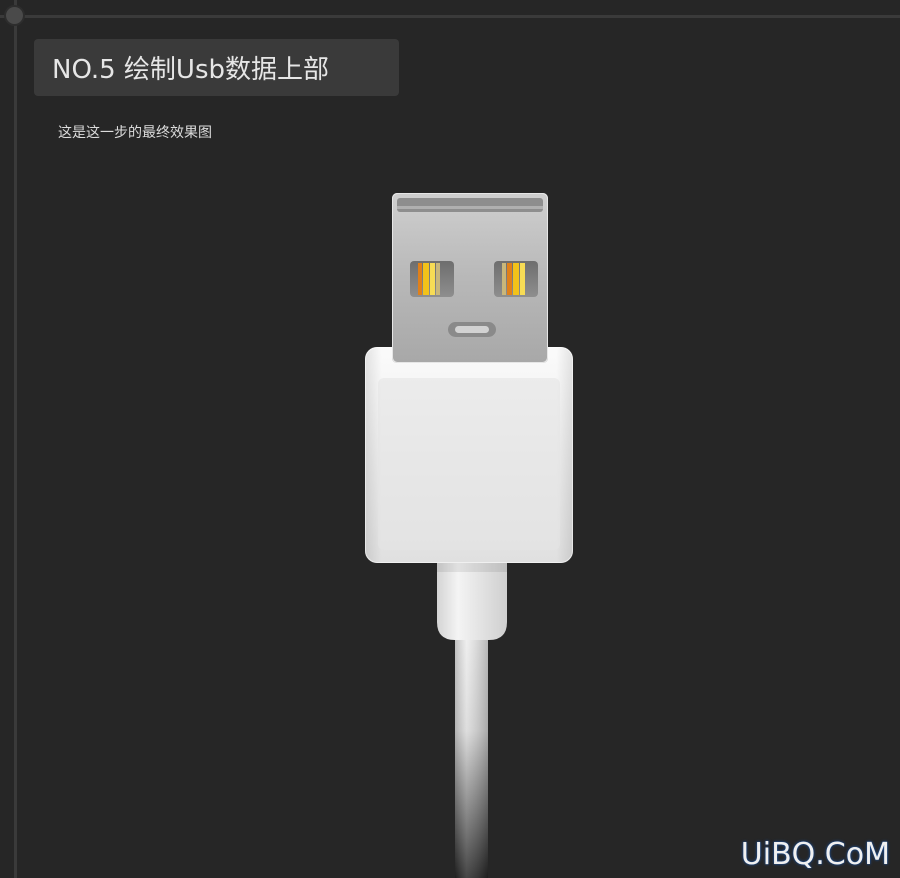  I want to click on usb-contact-window-right, so click(516, 279).